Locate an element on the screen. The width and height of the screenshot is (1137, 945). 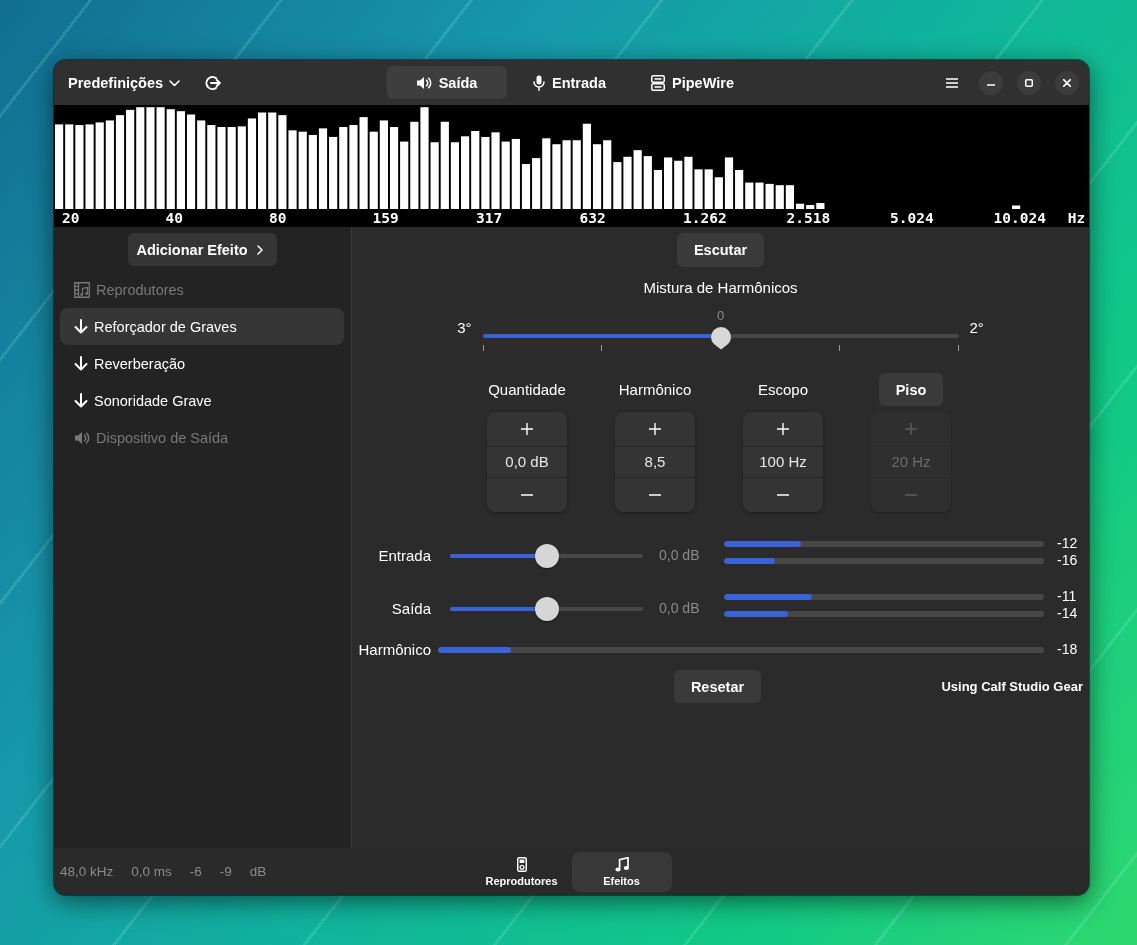
spin-control: 8,5 is located at coordinates (655, 462).